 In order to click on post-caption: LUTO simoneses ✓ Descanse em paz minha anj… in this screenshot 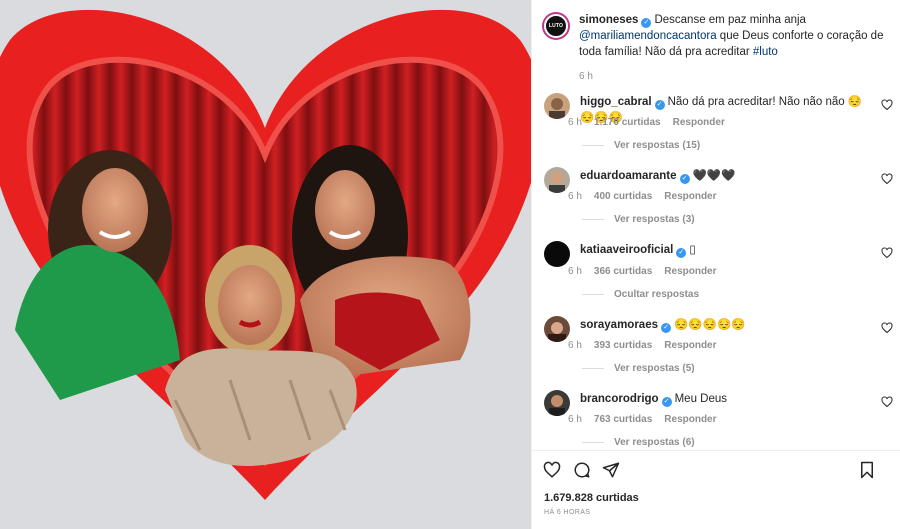, I will do `click(719, 48)`.